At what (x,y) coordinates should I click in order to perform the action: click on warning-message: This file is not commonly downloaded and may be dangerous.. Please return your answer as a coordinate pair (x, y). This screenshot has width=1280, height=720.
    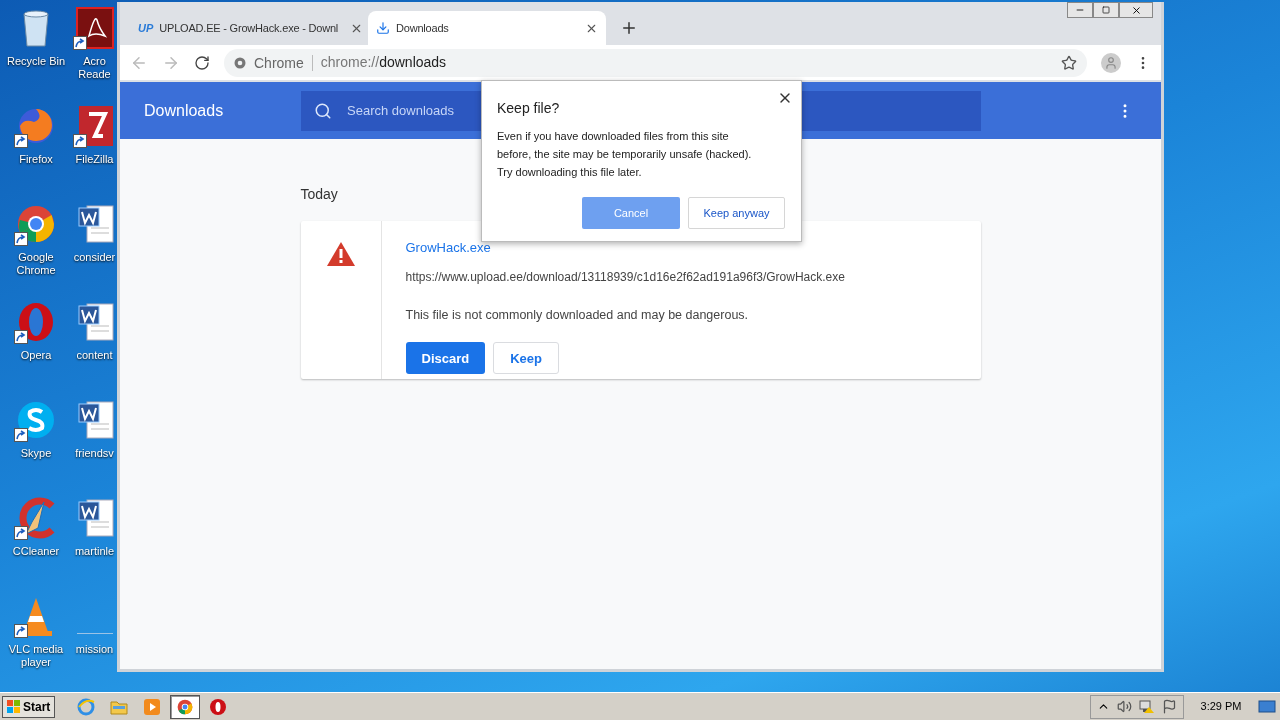
    Looking at the image, I should click on (577, 315).